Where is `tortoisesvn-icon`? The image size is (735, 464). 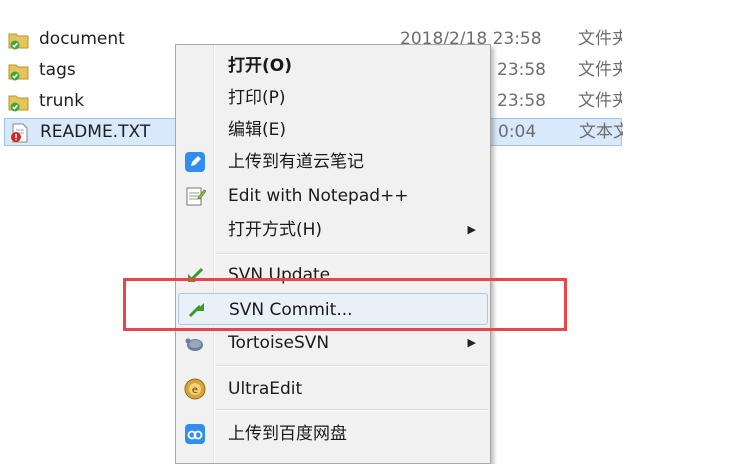 tortoisesvn-icon is located at coordinates (194, 344).